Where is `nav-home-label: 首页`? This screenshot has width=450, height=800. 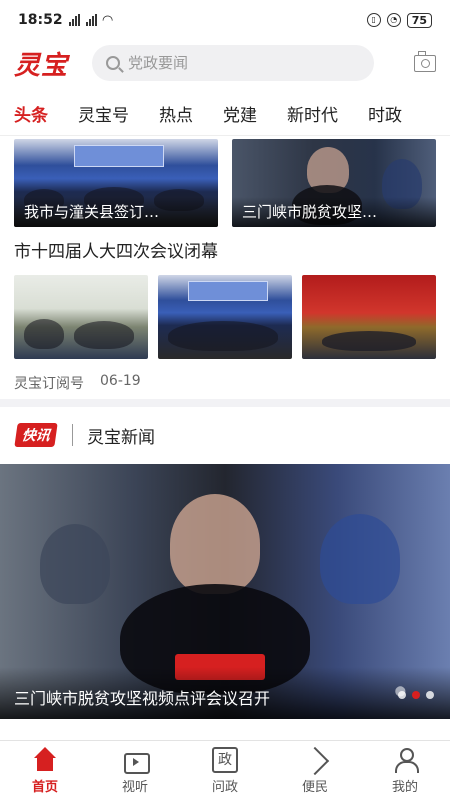 nav-home-label: 首页 is located at coordinates (44, 787).